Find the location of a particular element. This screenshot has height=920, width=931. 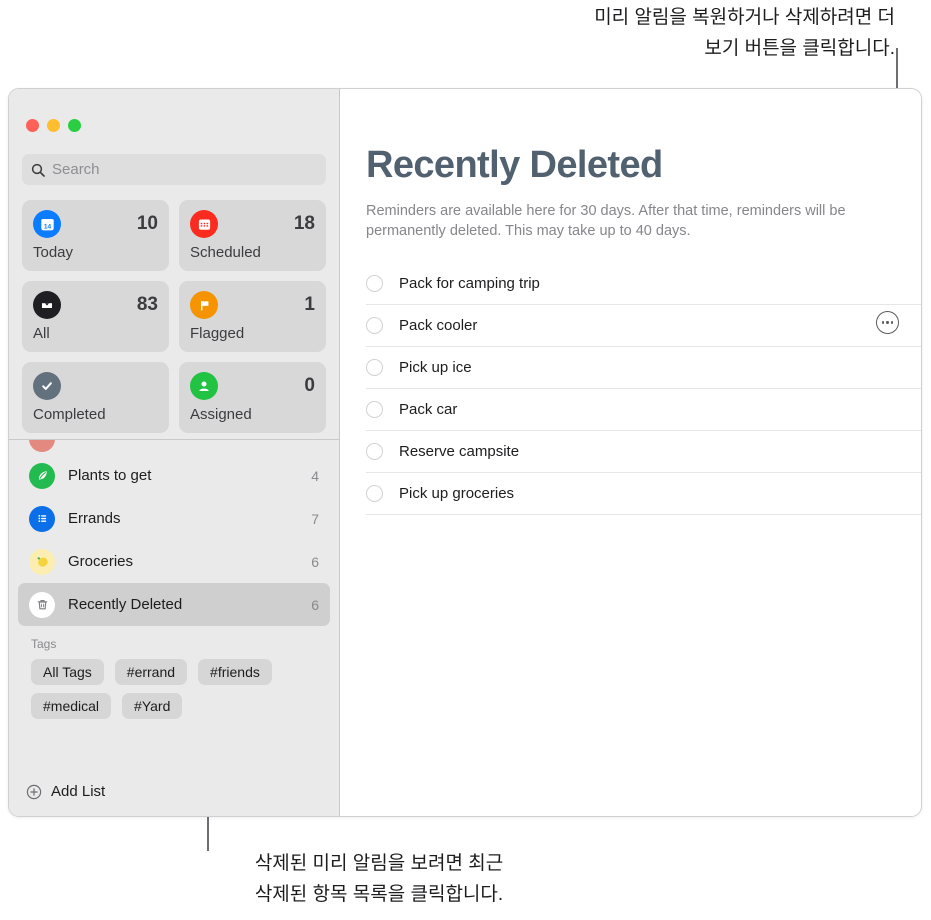

search-field is located at coordinates (174, 169).